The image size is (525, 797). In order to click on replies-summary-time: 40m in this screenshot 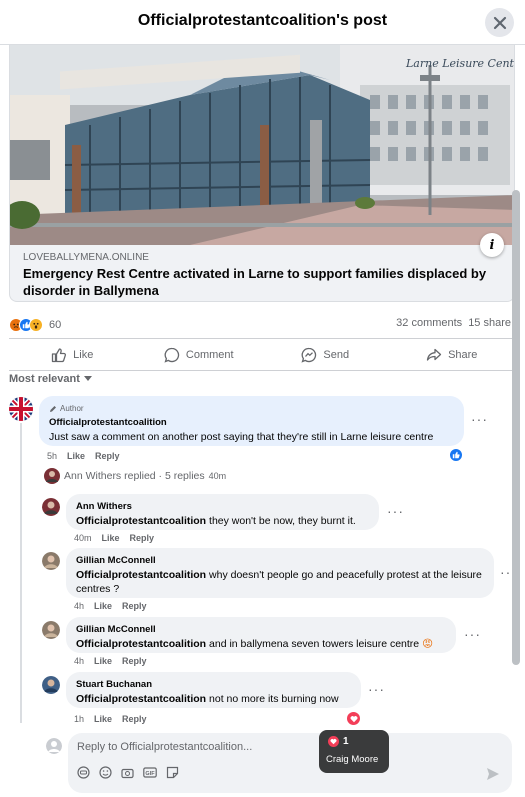, I will do `click(217, 476)`.